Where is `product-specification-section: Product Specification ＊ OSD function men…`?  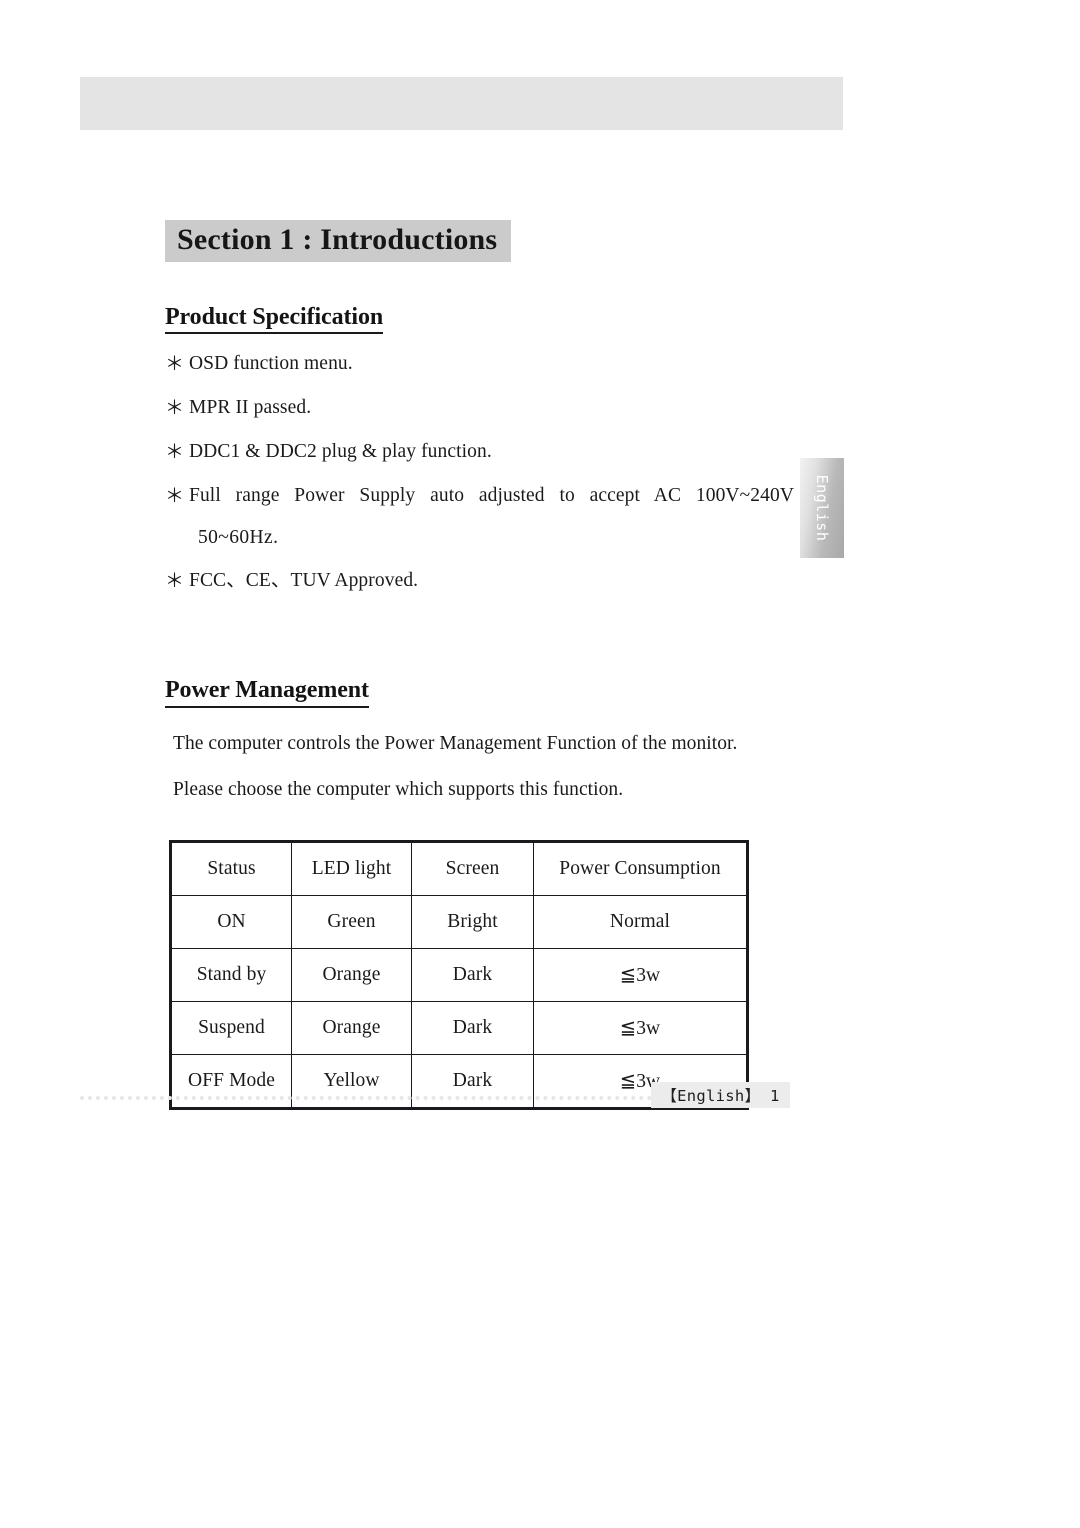 product-specification-section: Product Specification ＊ OSD function men… is located at coordinates (480, 429).